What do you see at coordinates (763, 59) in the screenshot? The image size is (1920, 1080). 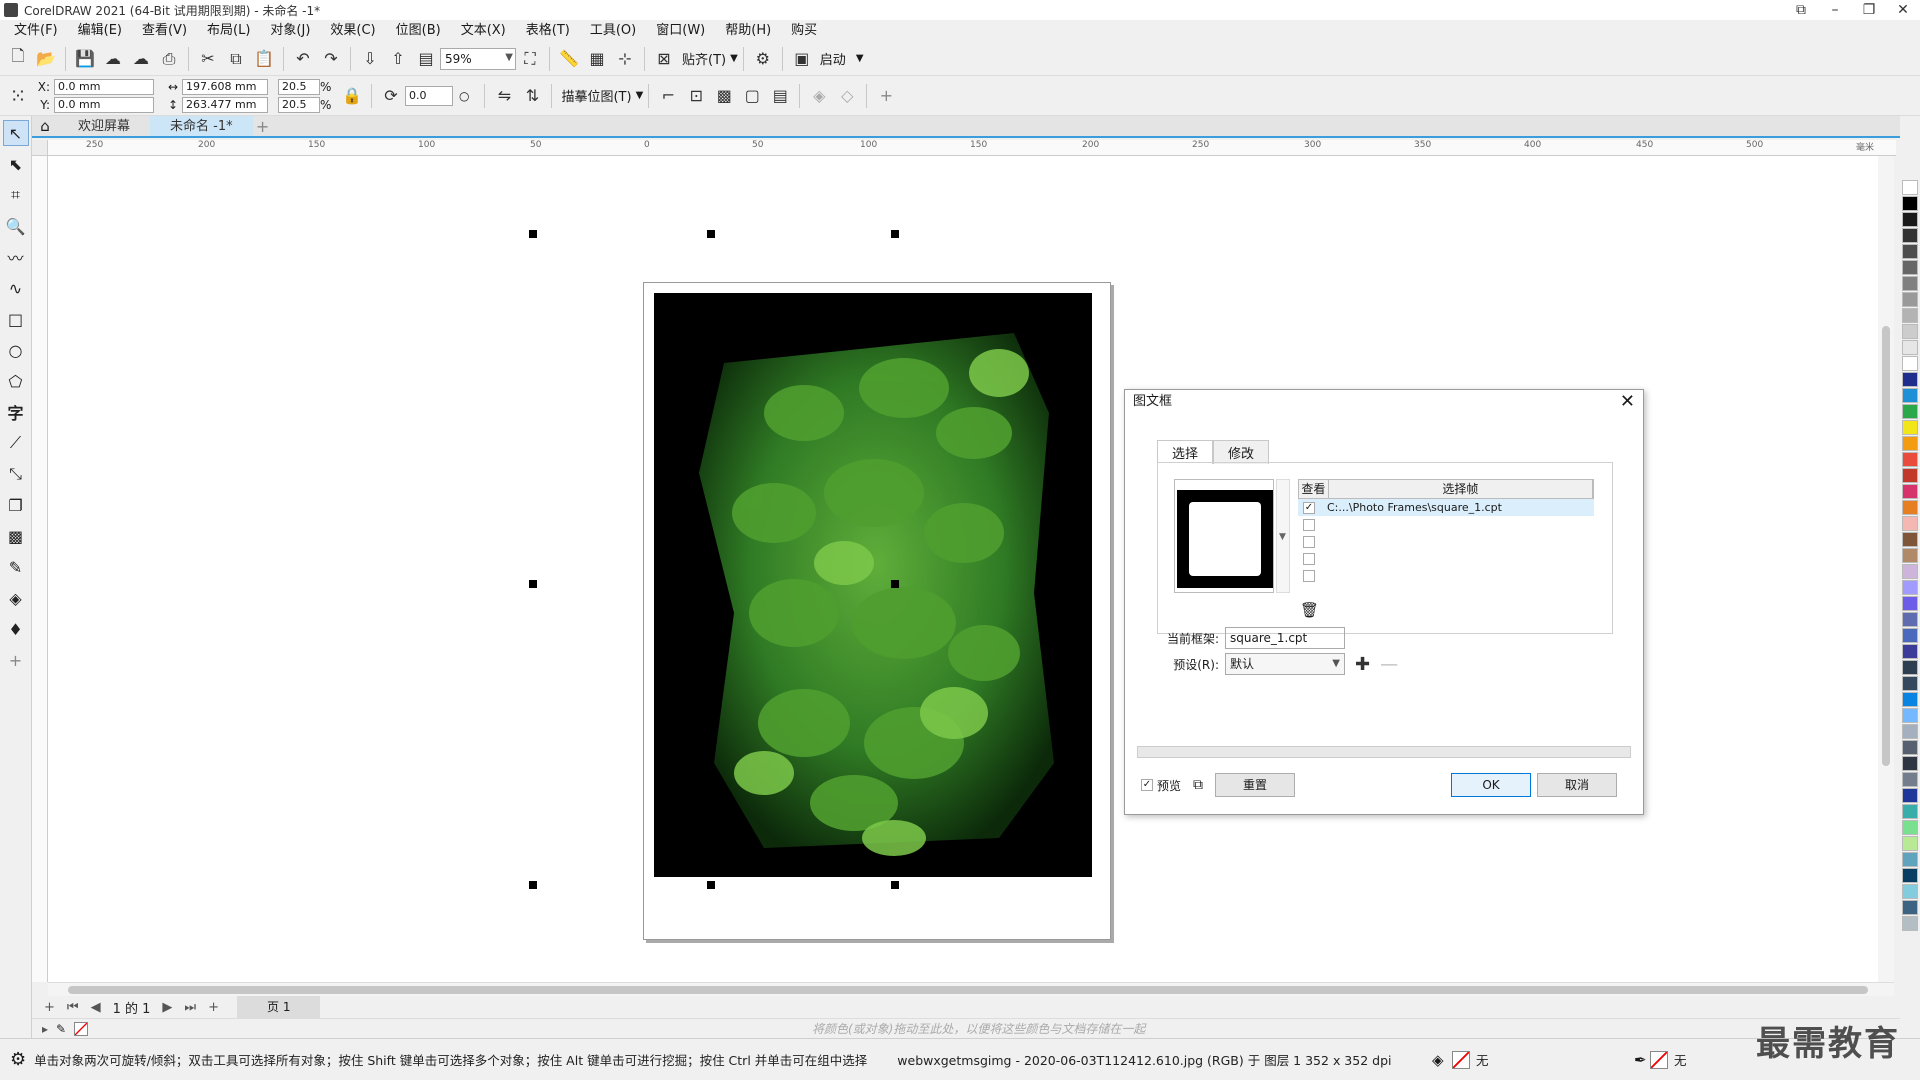 I see `options-gear-icon: ⚙` at bounding box center [763, 59].